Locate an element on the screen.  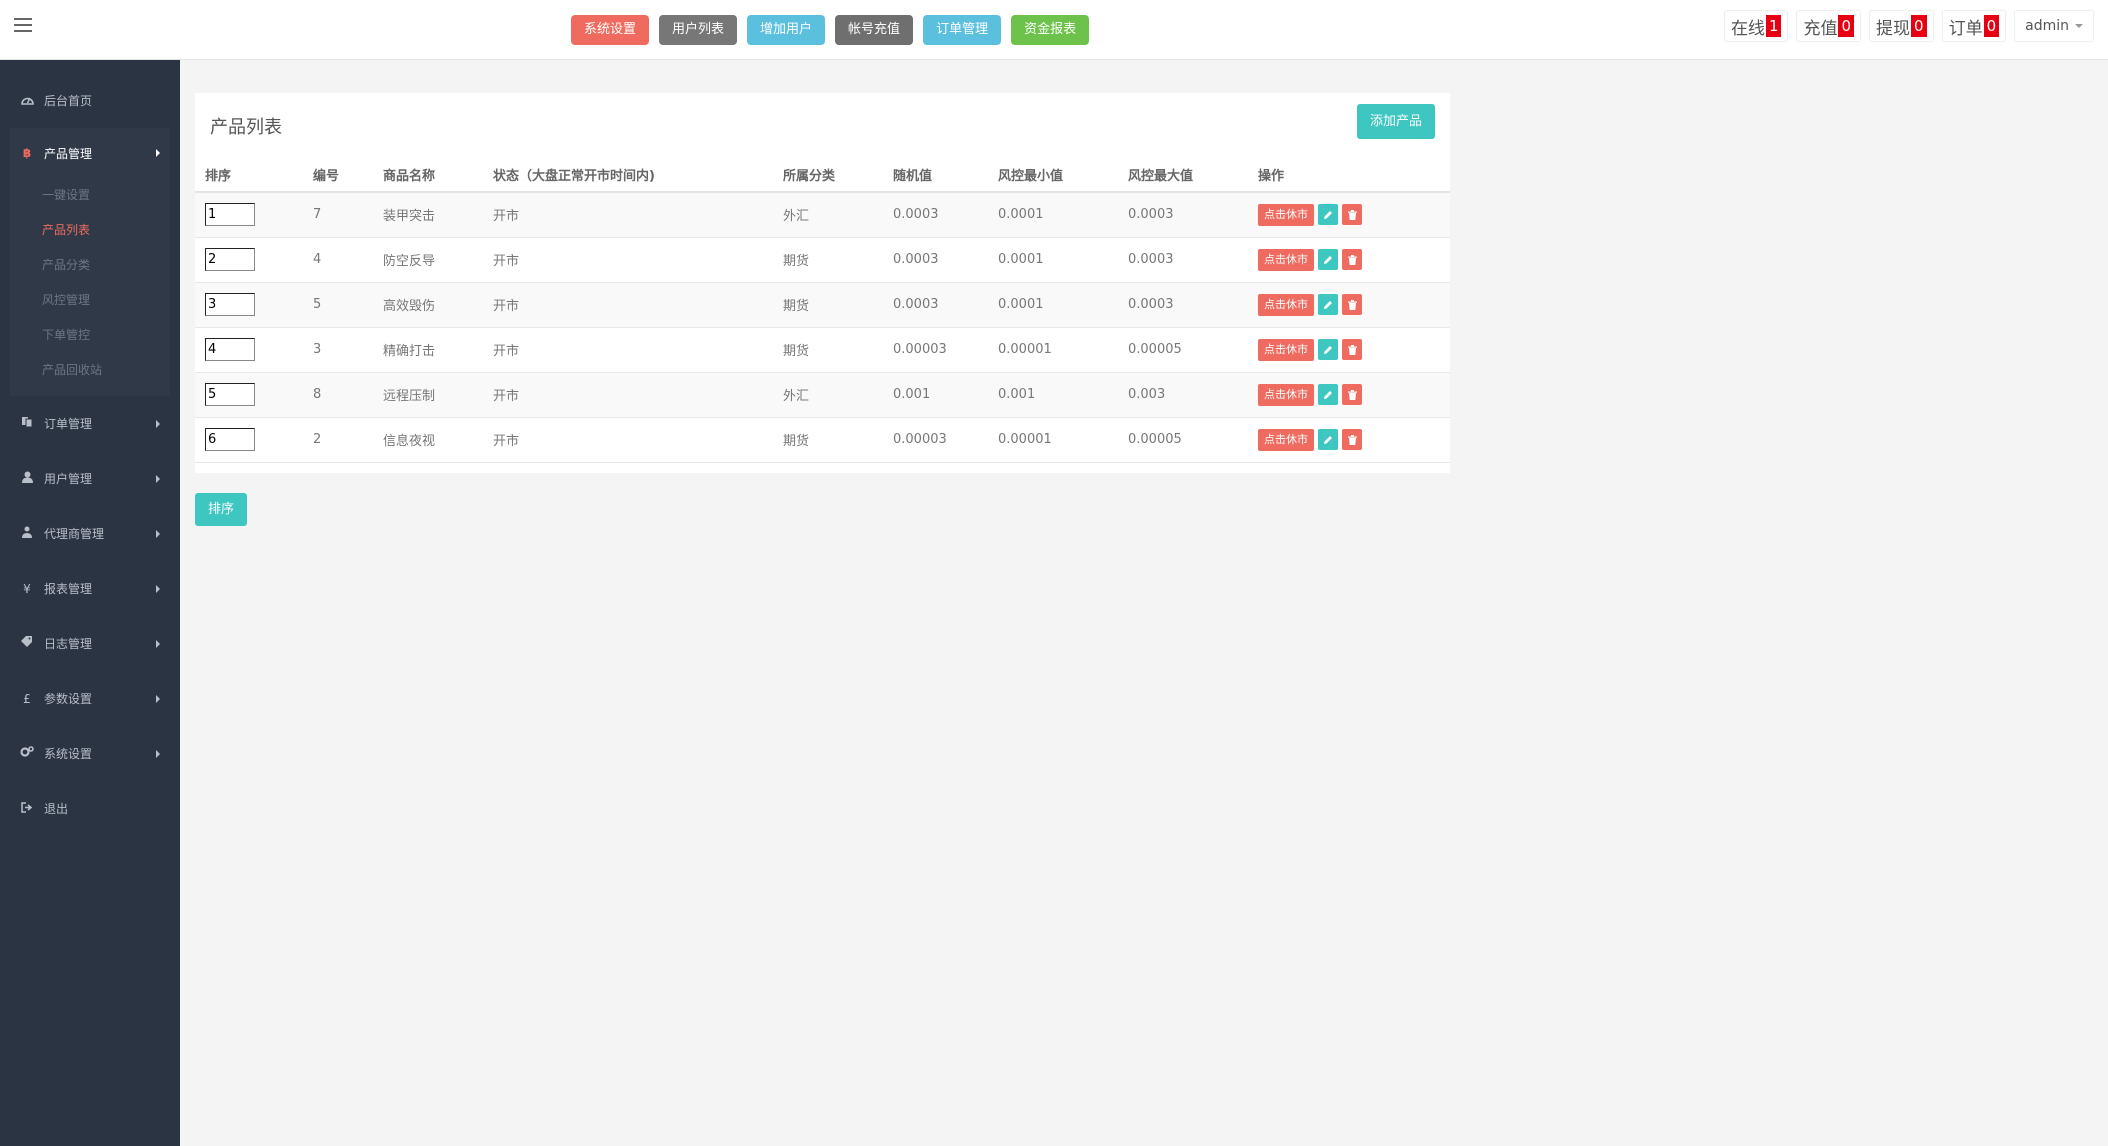
recharge-counter: 充值 0 is located at coordinates (1829, 26).